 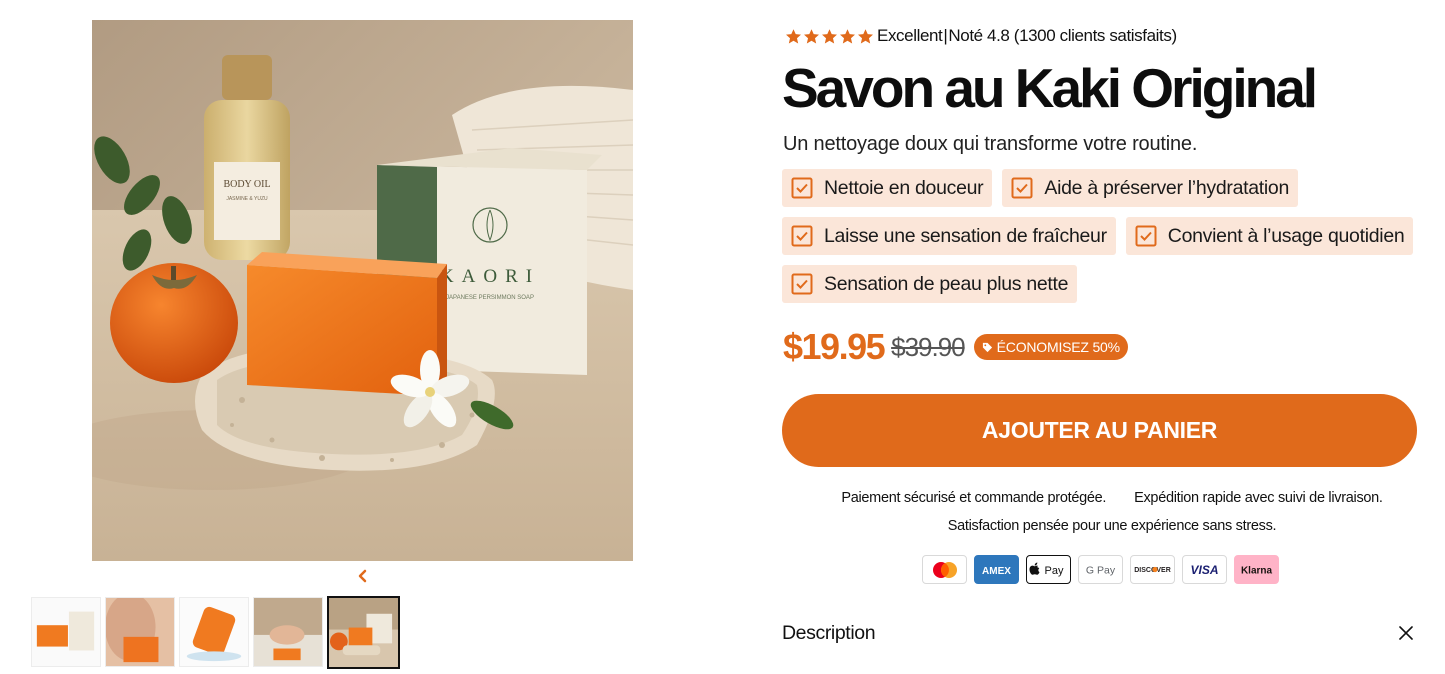 I want to click on svg-text: G Pay, so click(x=1101, y=571).